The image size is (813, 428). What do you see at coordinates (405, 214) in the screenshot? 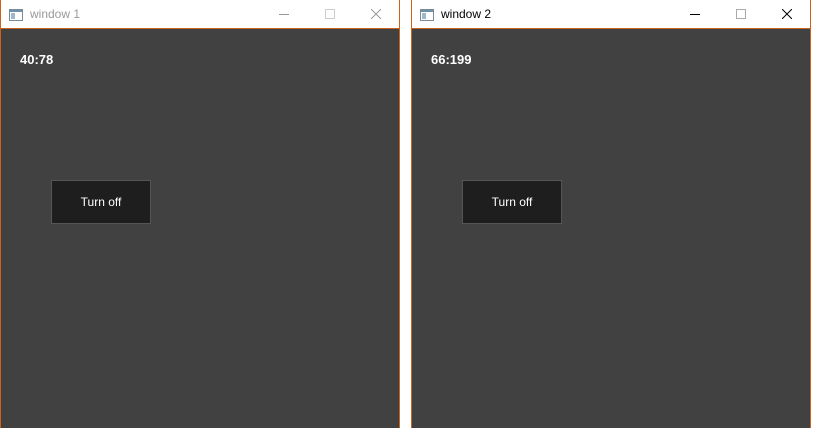
I see `desktop-gap` at bounding box center [405, 214].